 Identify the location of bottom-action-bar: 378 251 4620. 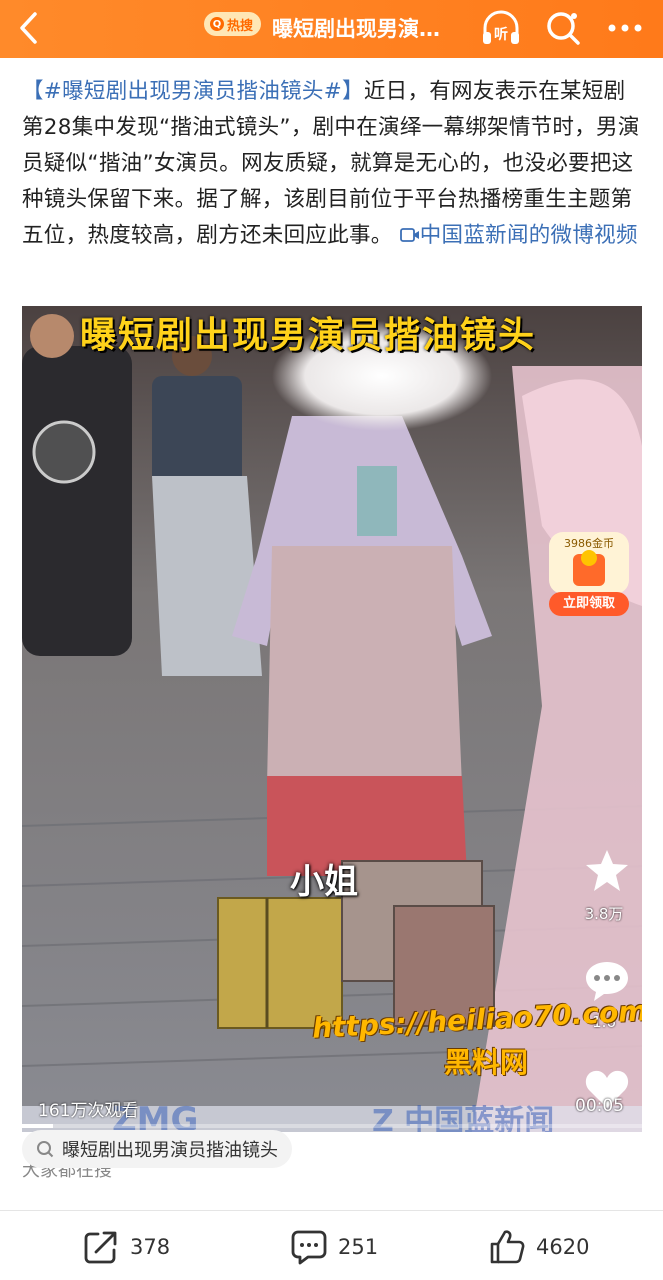
(331, 1245).